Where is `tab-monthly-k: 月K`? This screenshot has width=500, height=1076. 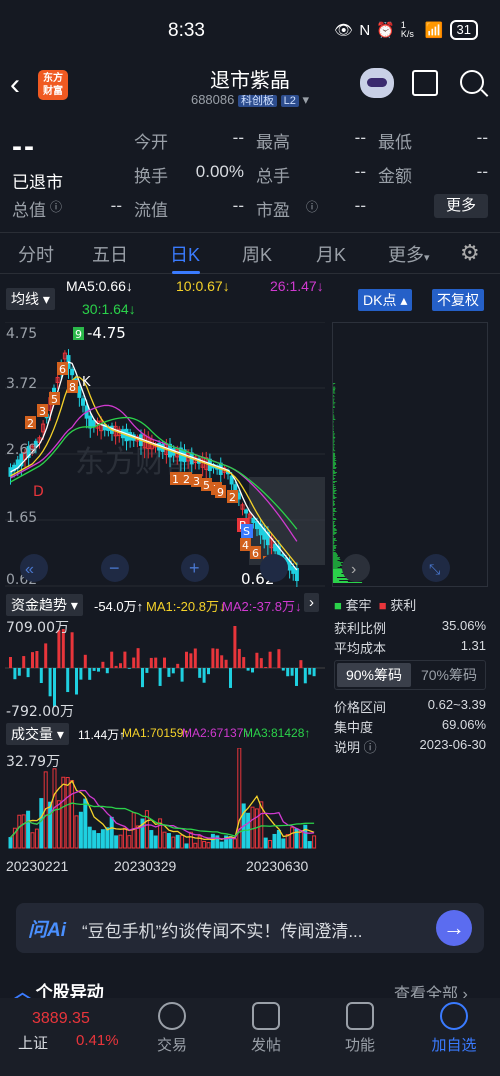
tab-monthly-k: 月K is located at coordinates (331, 254).